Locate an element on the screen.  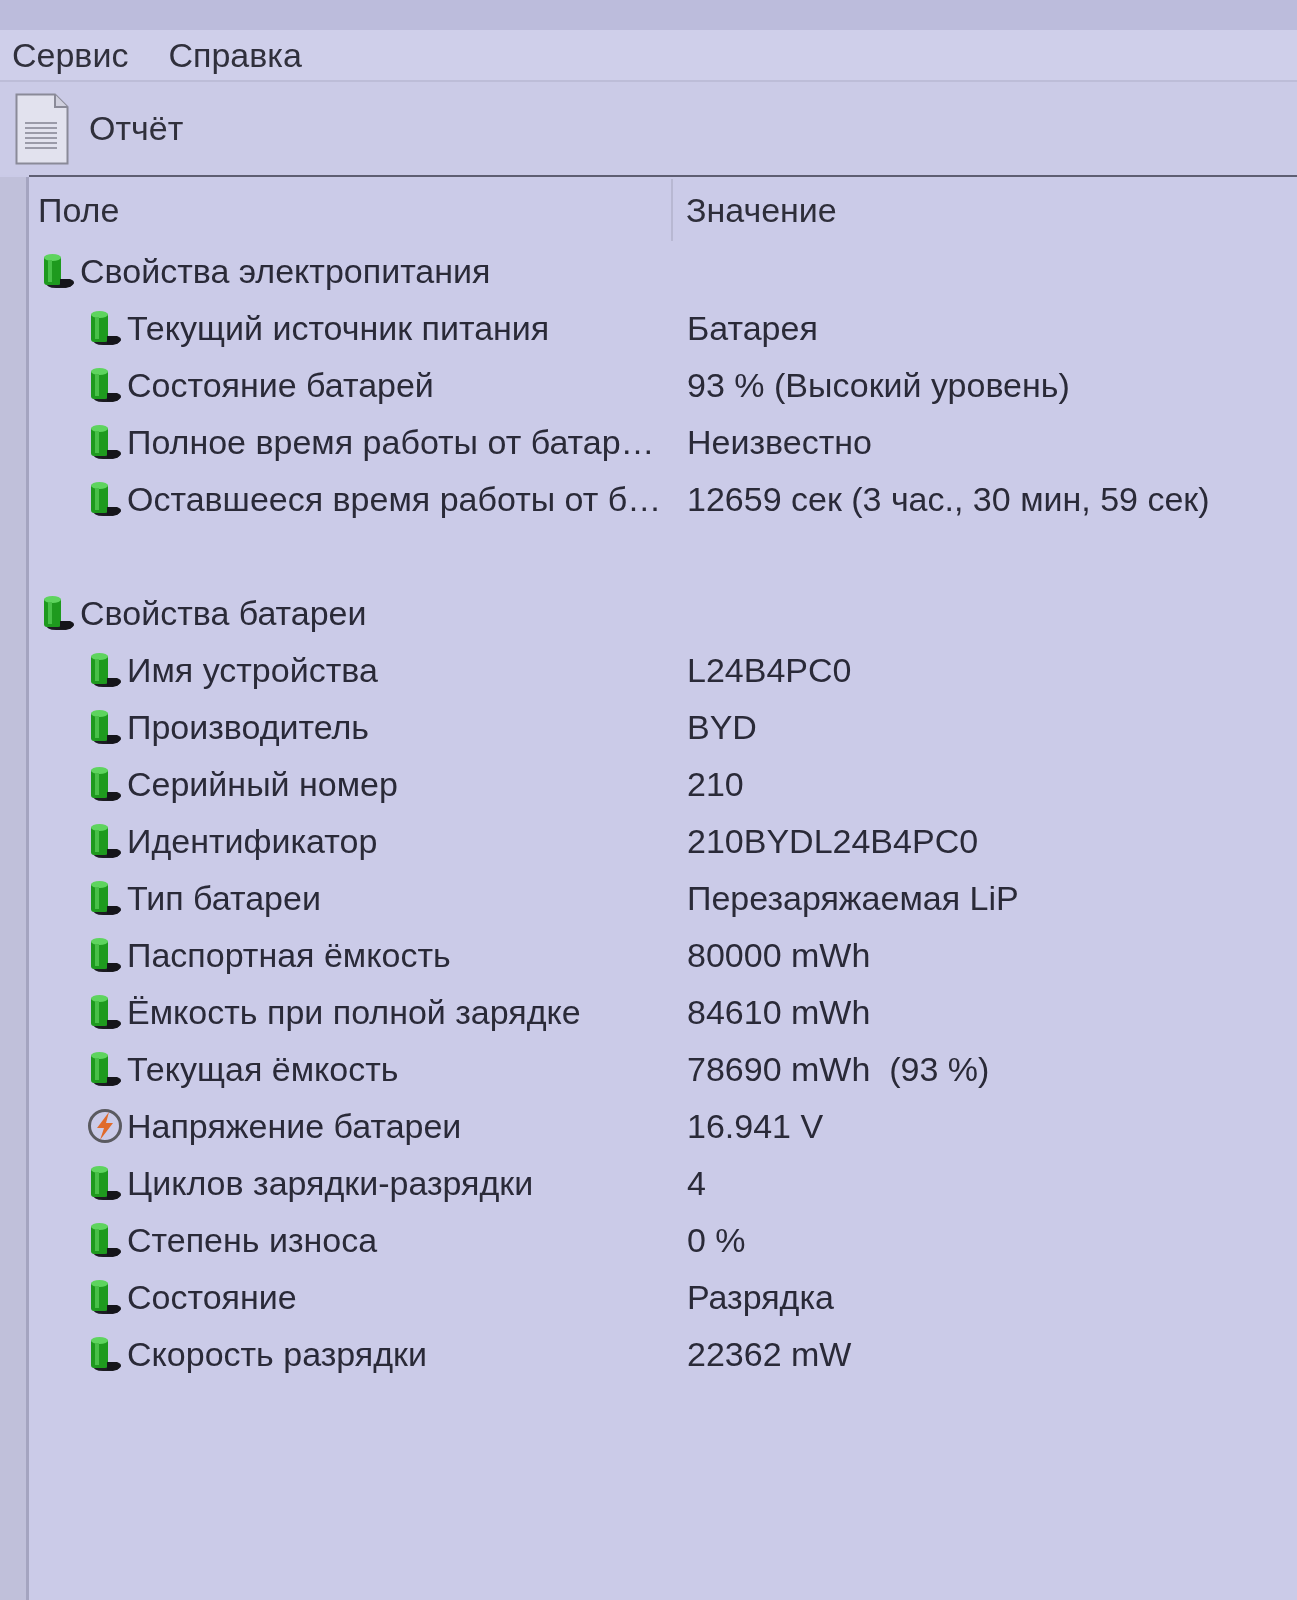
field-value: 12659 сек (3 час., 30 мин, 59 сек) is located at coordinates (948, 499).